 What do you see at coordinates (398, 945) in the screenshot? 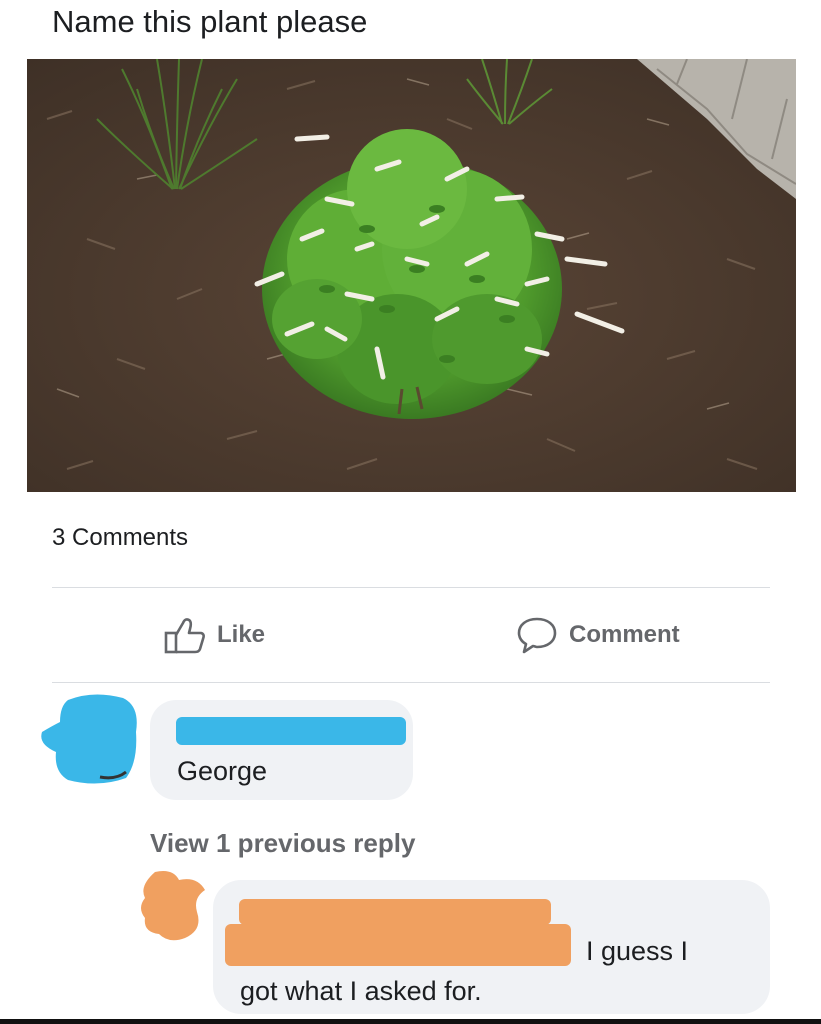
I see `redacted-reply-text` at bounding box center [398, 945].